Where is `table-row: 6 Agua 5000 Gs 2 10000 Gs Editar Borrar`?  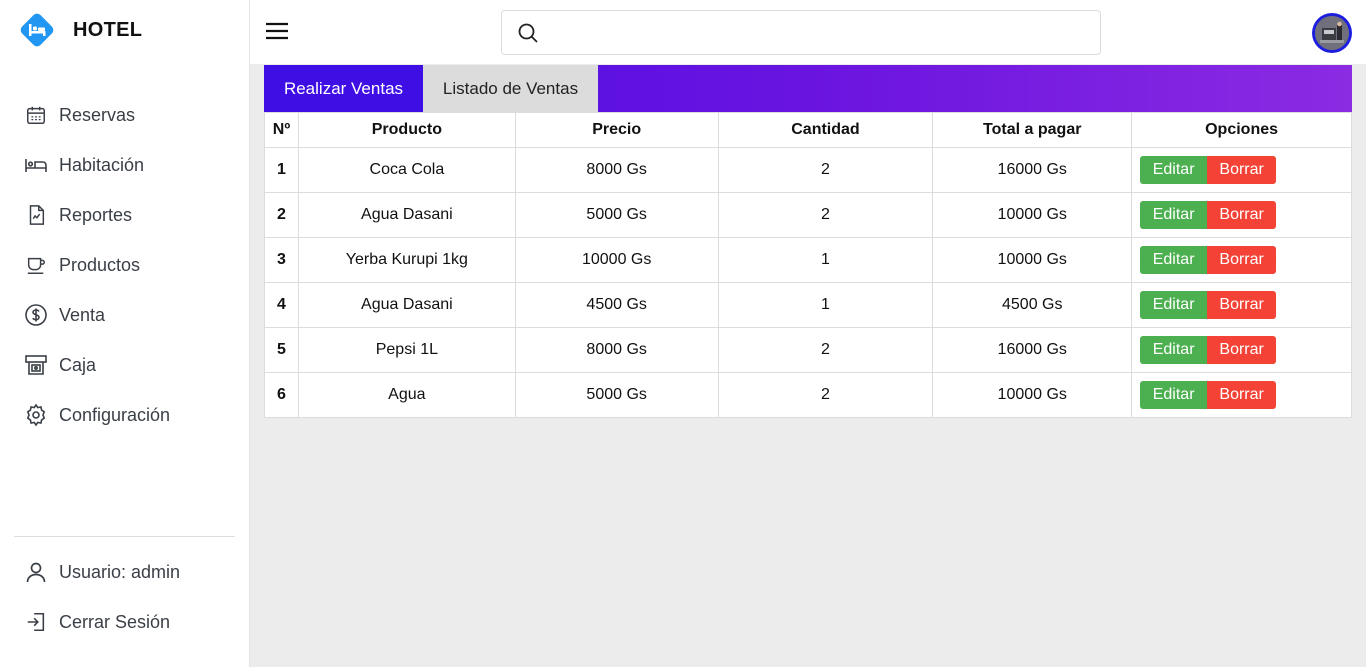
table-row: 6 Agua 5000 Gs 2 10000 Gs Editar Borrar is located at coordinates (808, 395).